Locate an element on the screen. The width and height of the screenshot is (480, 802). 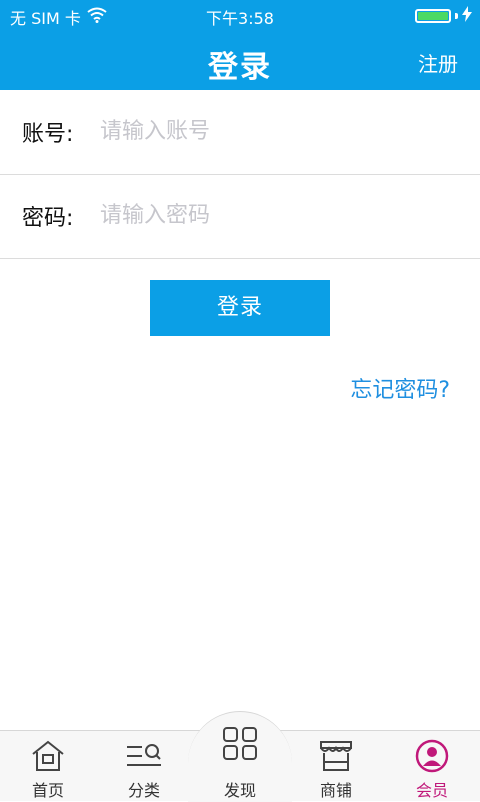
tab-discover-label: 发现 is located at coordinates (239, 790).